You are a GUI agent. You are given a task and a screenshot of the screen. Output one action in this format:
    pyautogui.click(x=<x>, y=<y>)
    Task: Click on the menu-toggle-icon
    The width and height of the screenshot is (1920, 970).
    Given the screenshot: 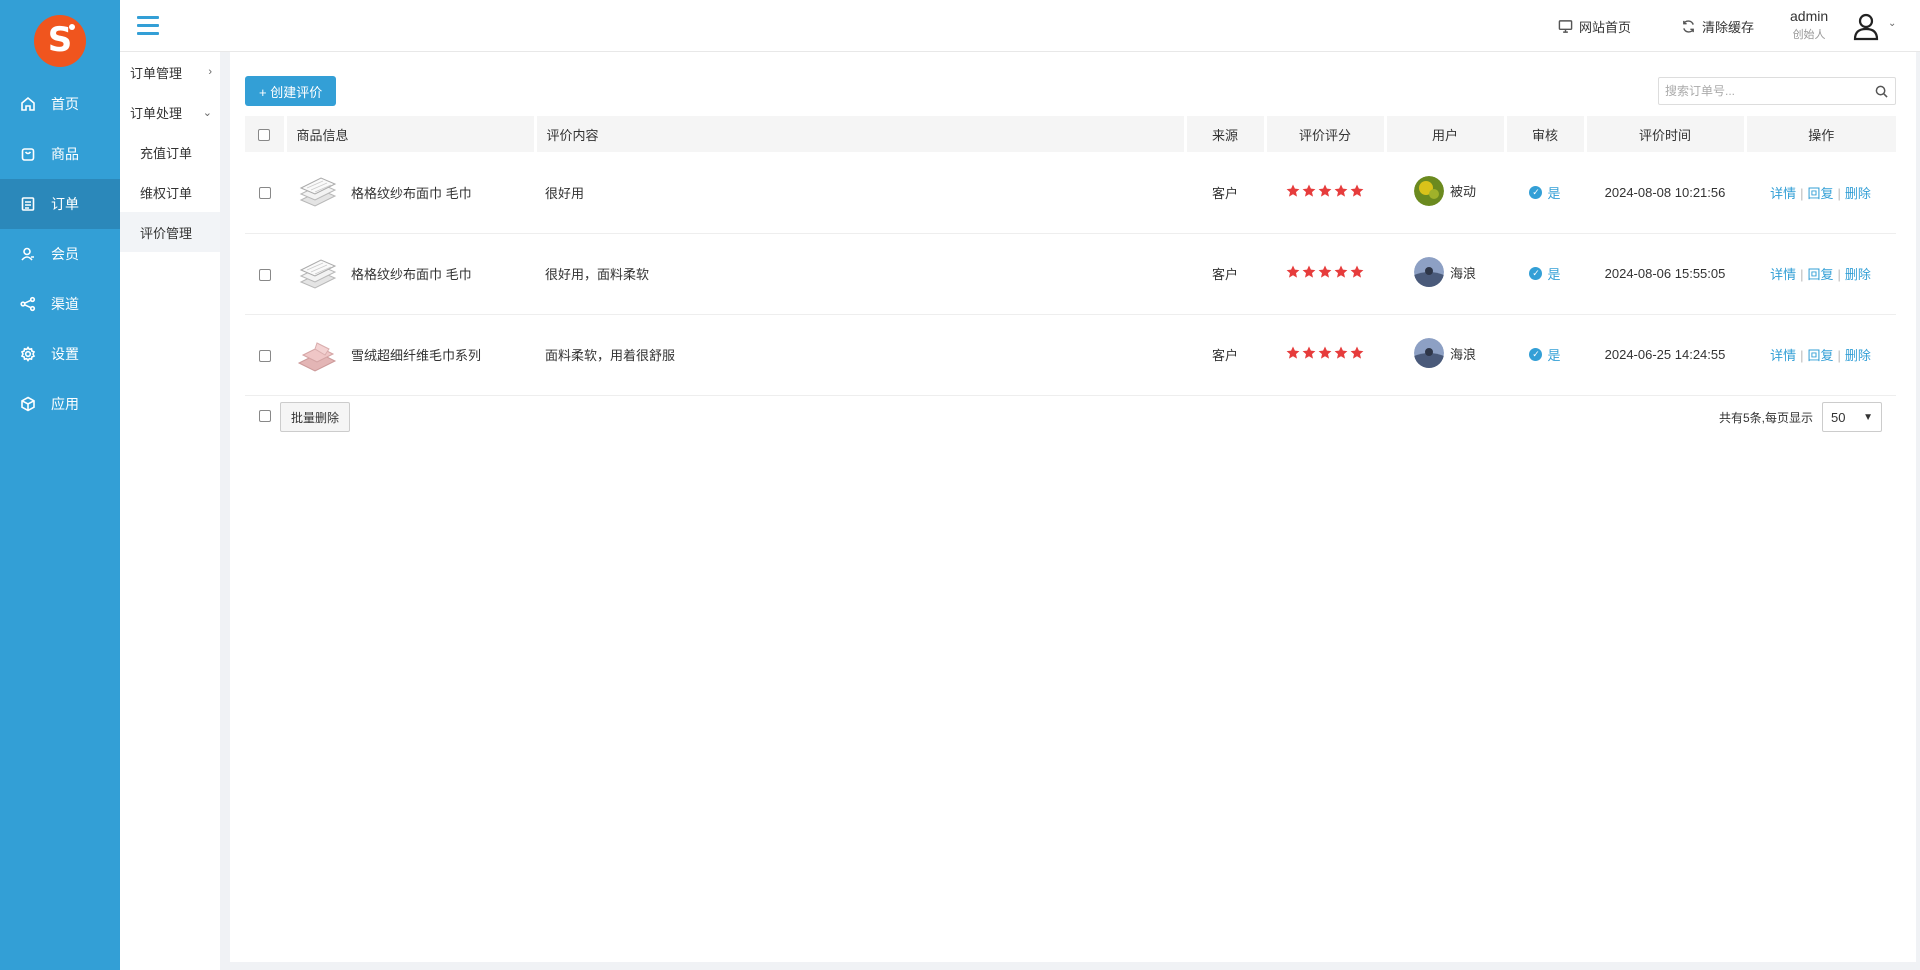 What is the action you would take?
    pyautogui.click(x=148, y=26)
    